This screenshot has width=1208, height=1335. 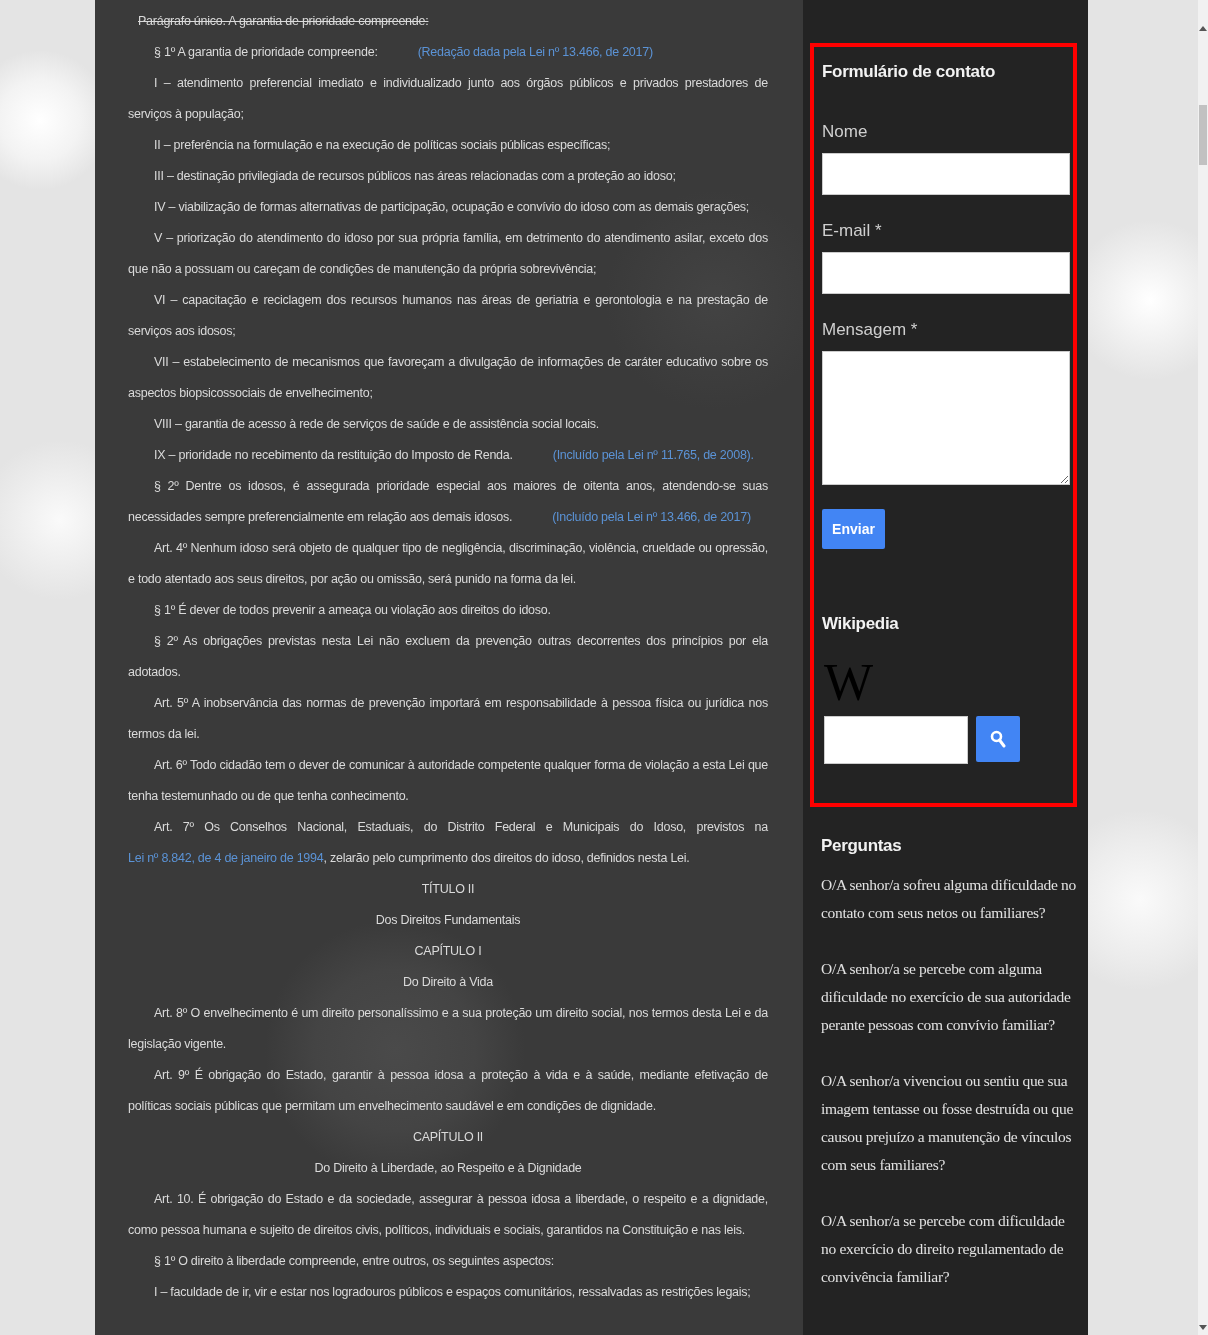 What do you see at coordinates (909, 72) in the screenshot?
I see `widget-title: Formulário de contato` at bounding box center [909, 72].